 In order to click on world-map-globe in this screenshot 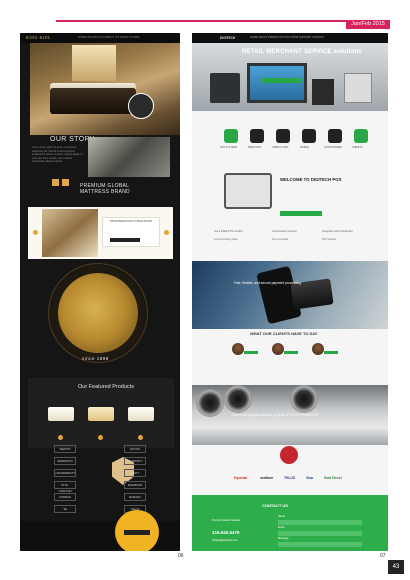, I will do `click(98, 313)`.